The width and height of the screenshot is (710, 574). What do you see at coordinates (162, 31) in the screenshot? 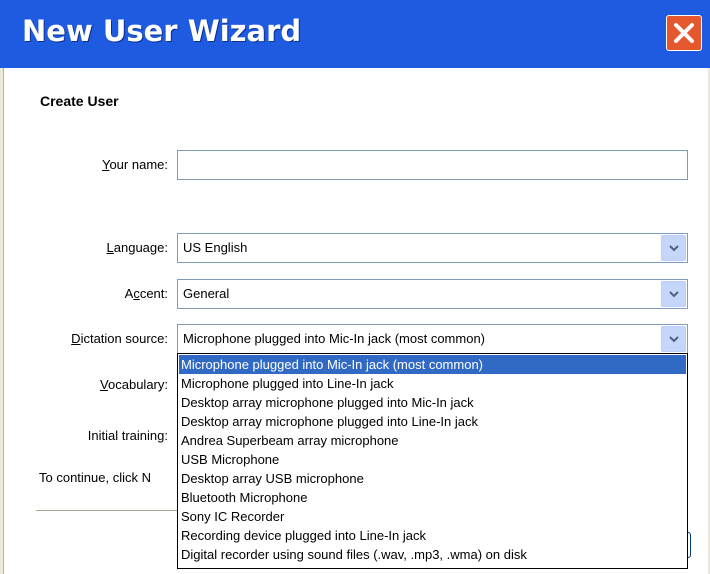
I see `window-title: New User Wizard` at bounding box center [162, 31].